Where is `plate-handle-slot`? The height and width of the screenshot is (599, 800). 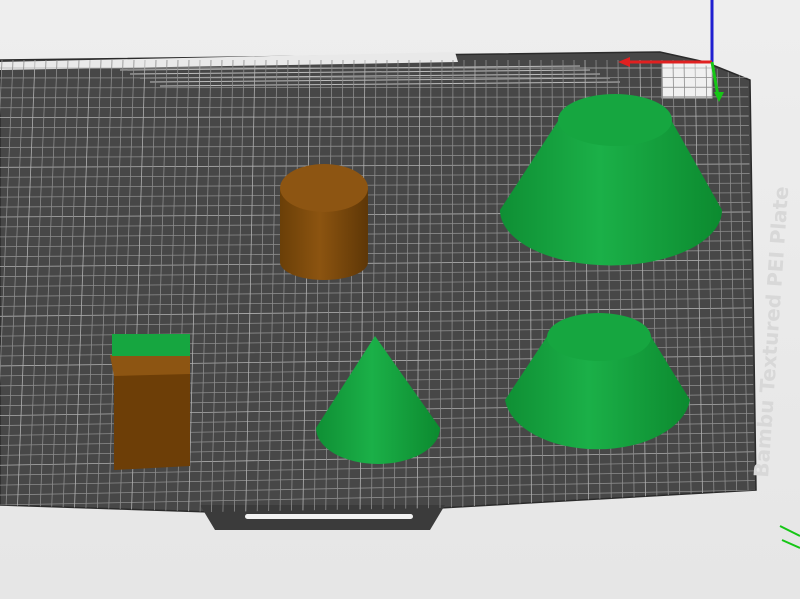
plate-handle-slot is located at coordinates (329, 516).